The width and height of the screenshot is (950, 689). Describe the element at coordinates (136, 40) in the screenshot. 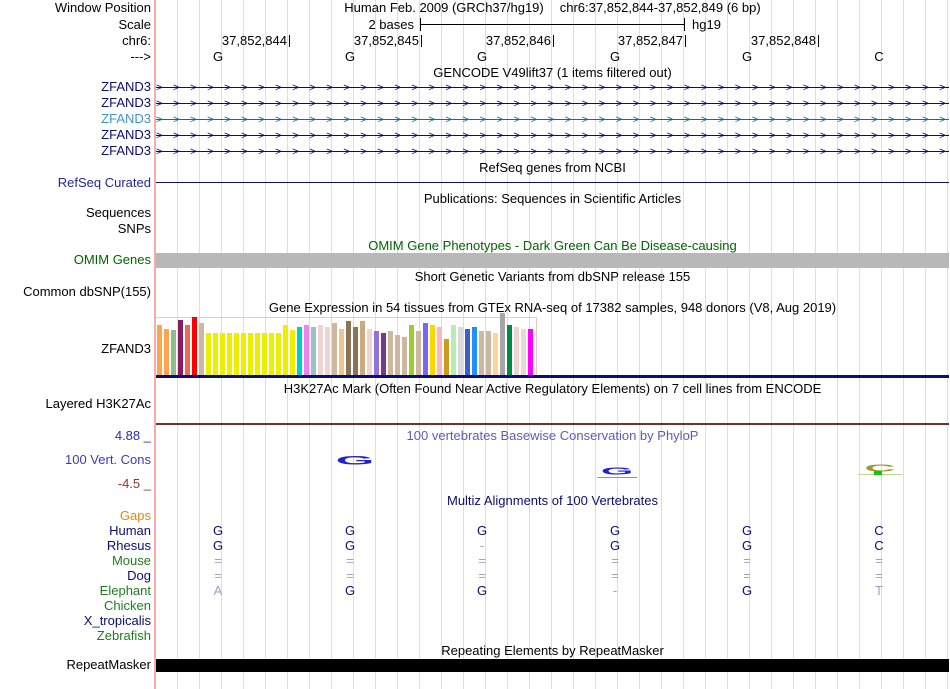

I see `chromosome-label: chr6:` at that location.